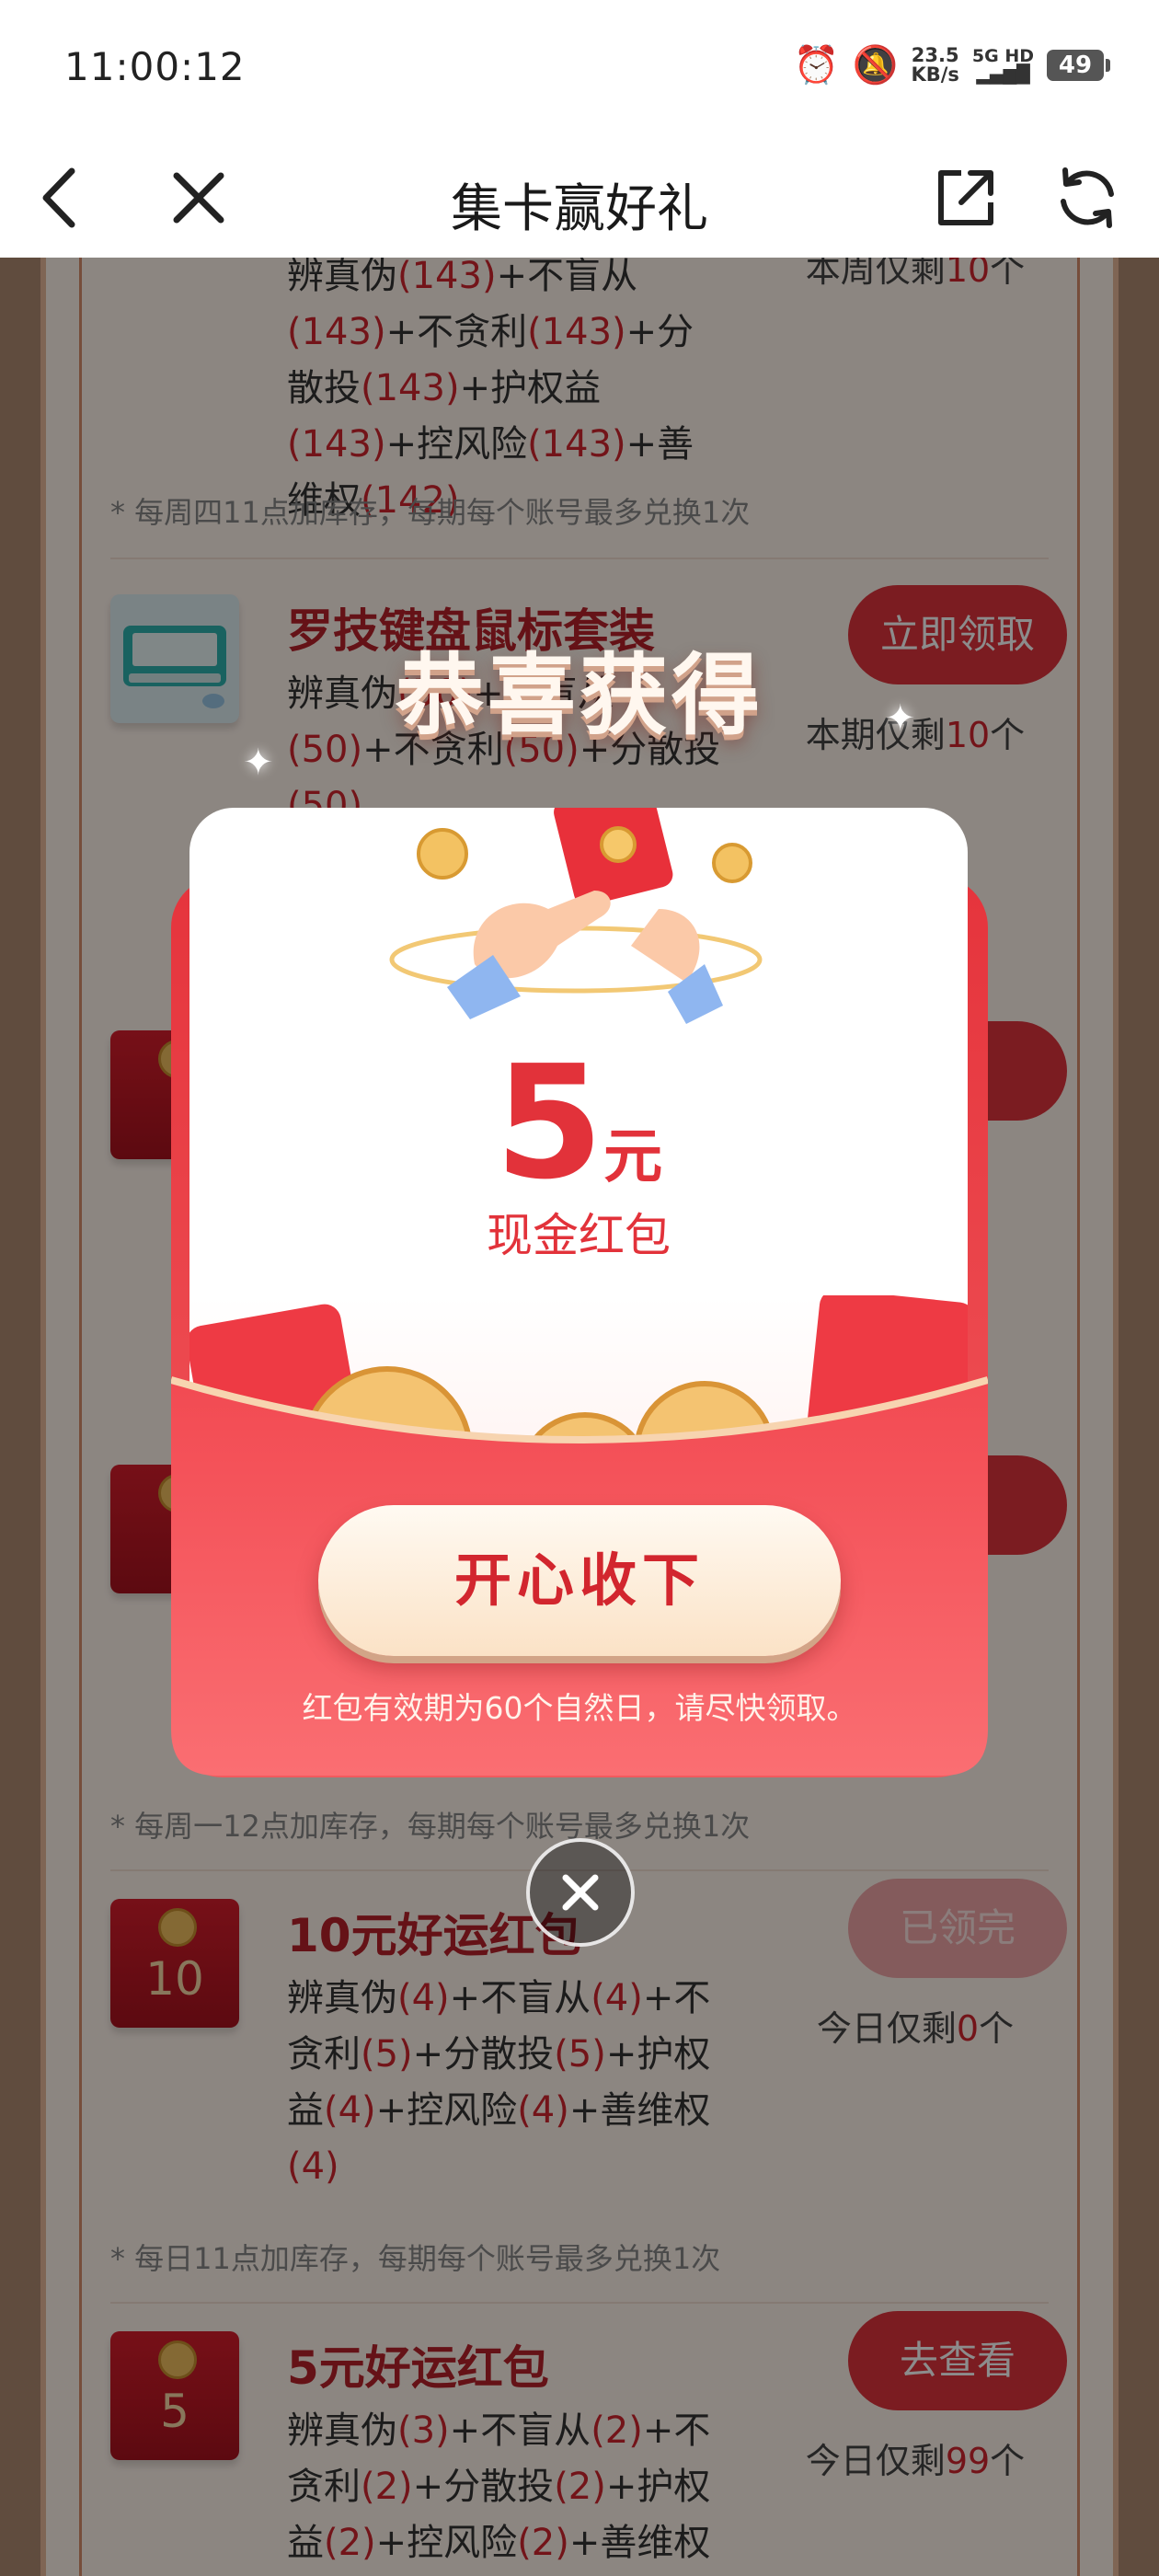  I want to click on amount-value: 5, so click(549, 1123).